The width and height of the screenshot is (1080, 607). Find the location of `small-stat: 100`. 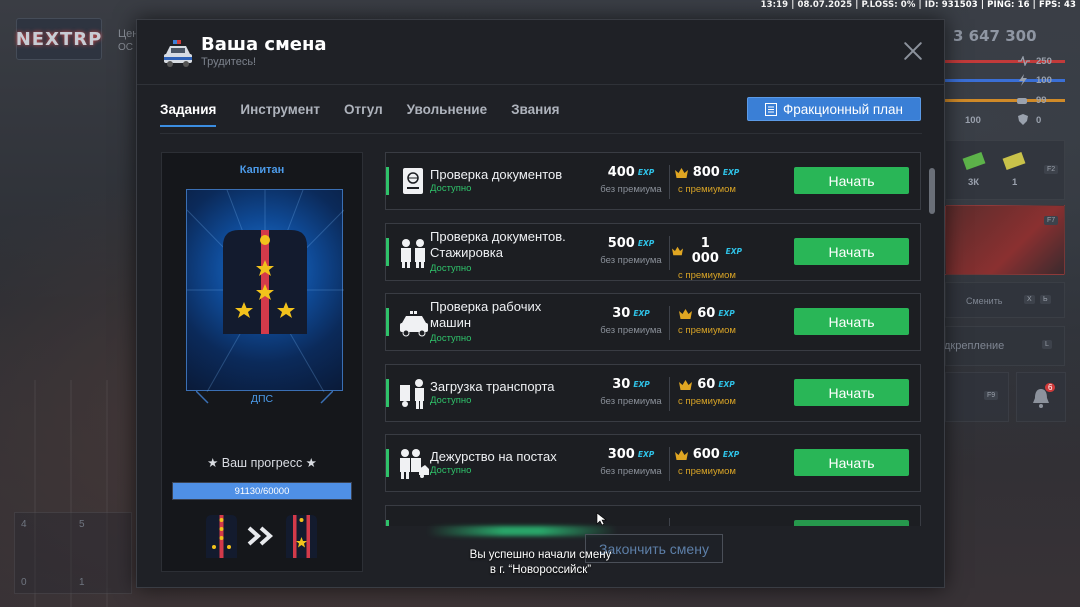

small-stat: 100 is located at coordinates (973, 120).